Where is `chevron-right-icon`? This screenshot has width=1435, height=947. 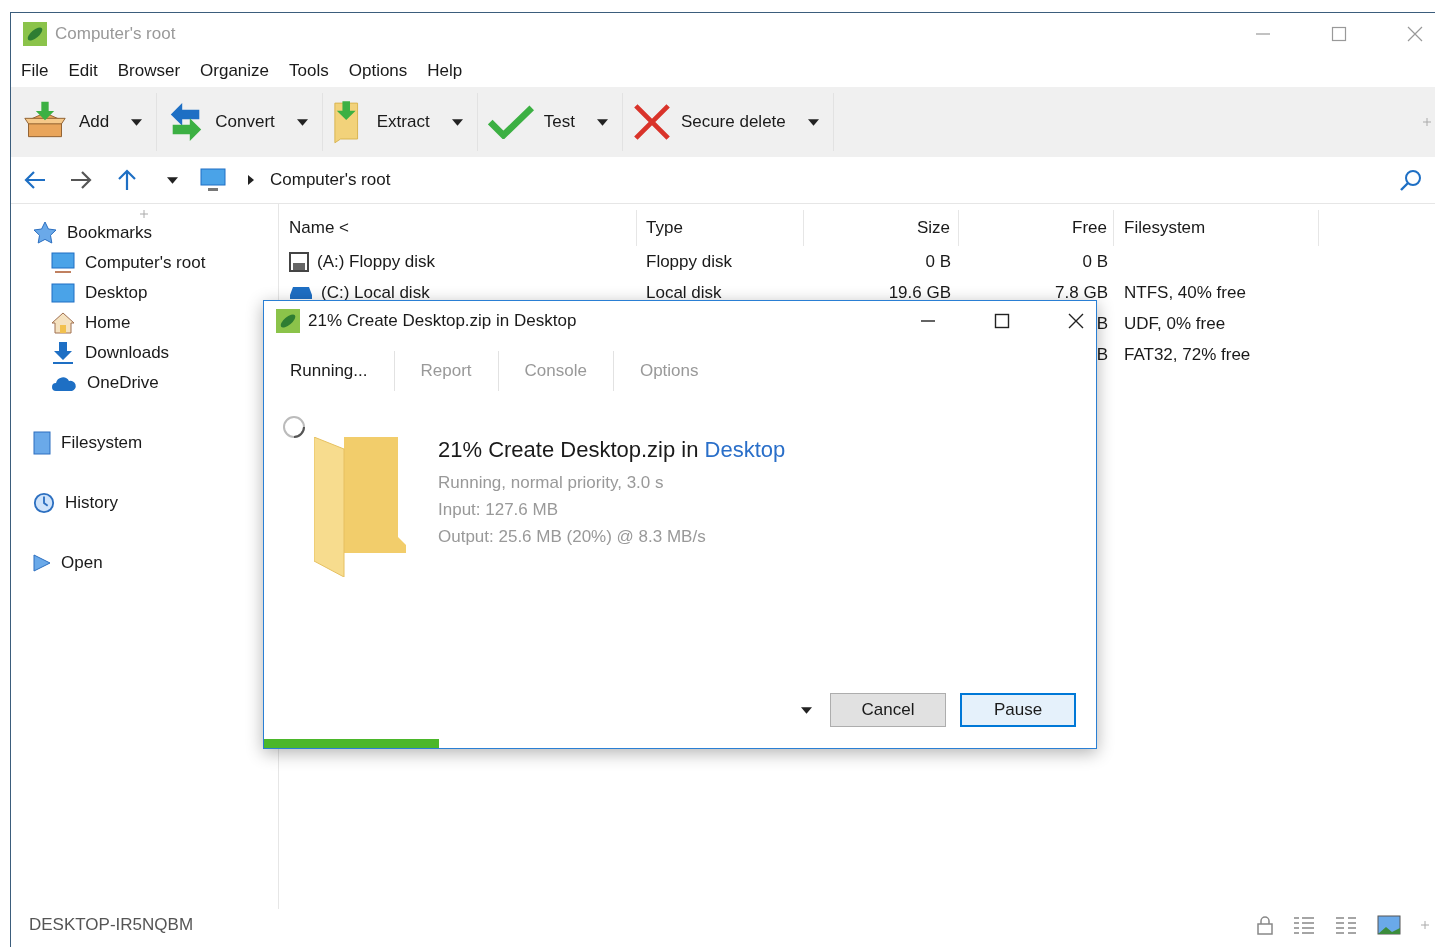 chevron-right-icon is located at coordinates (251, 180).